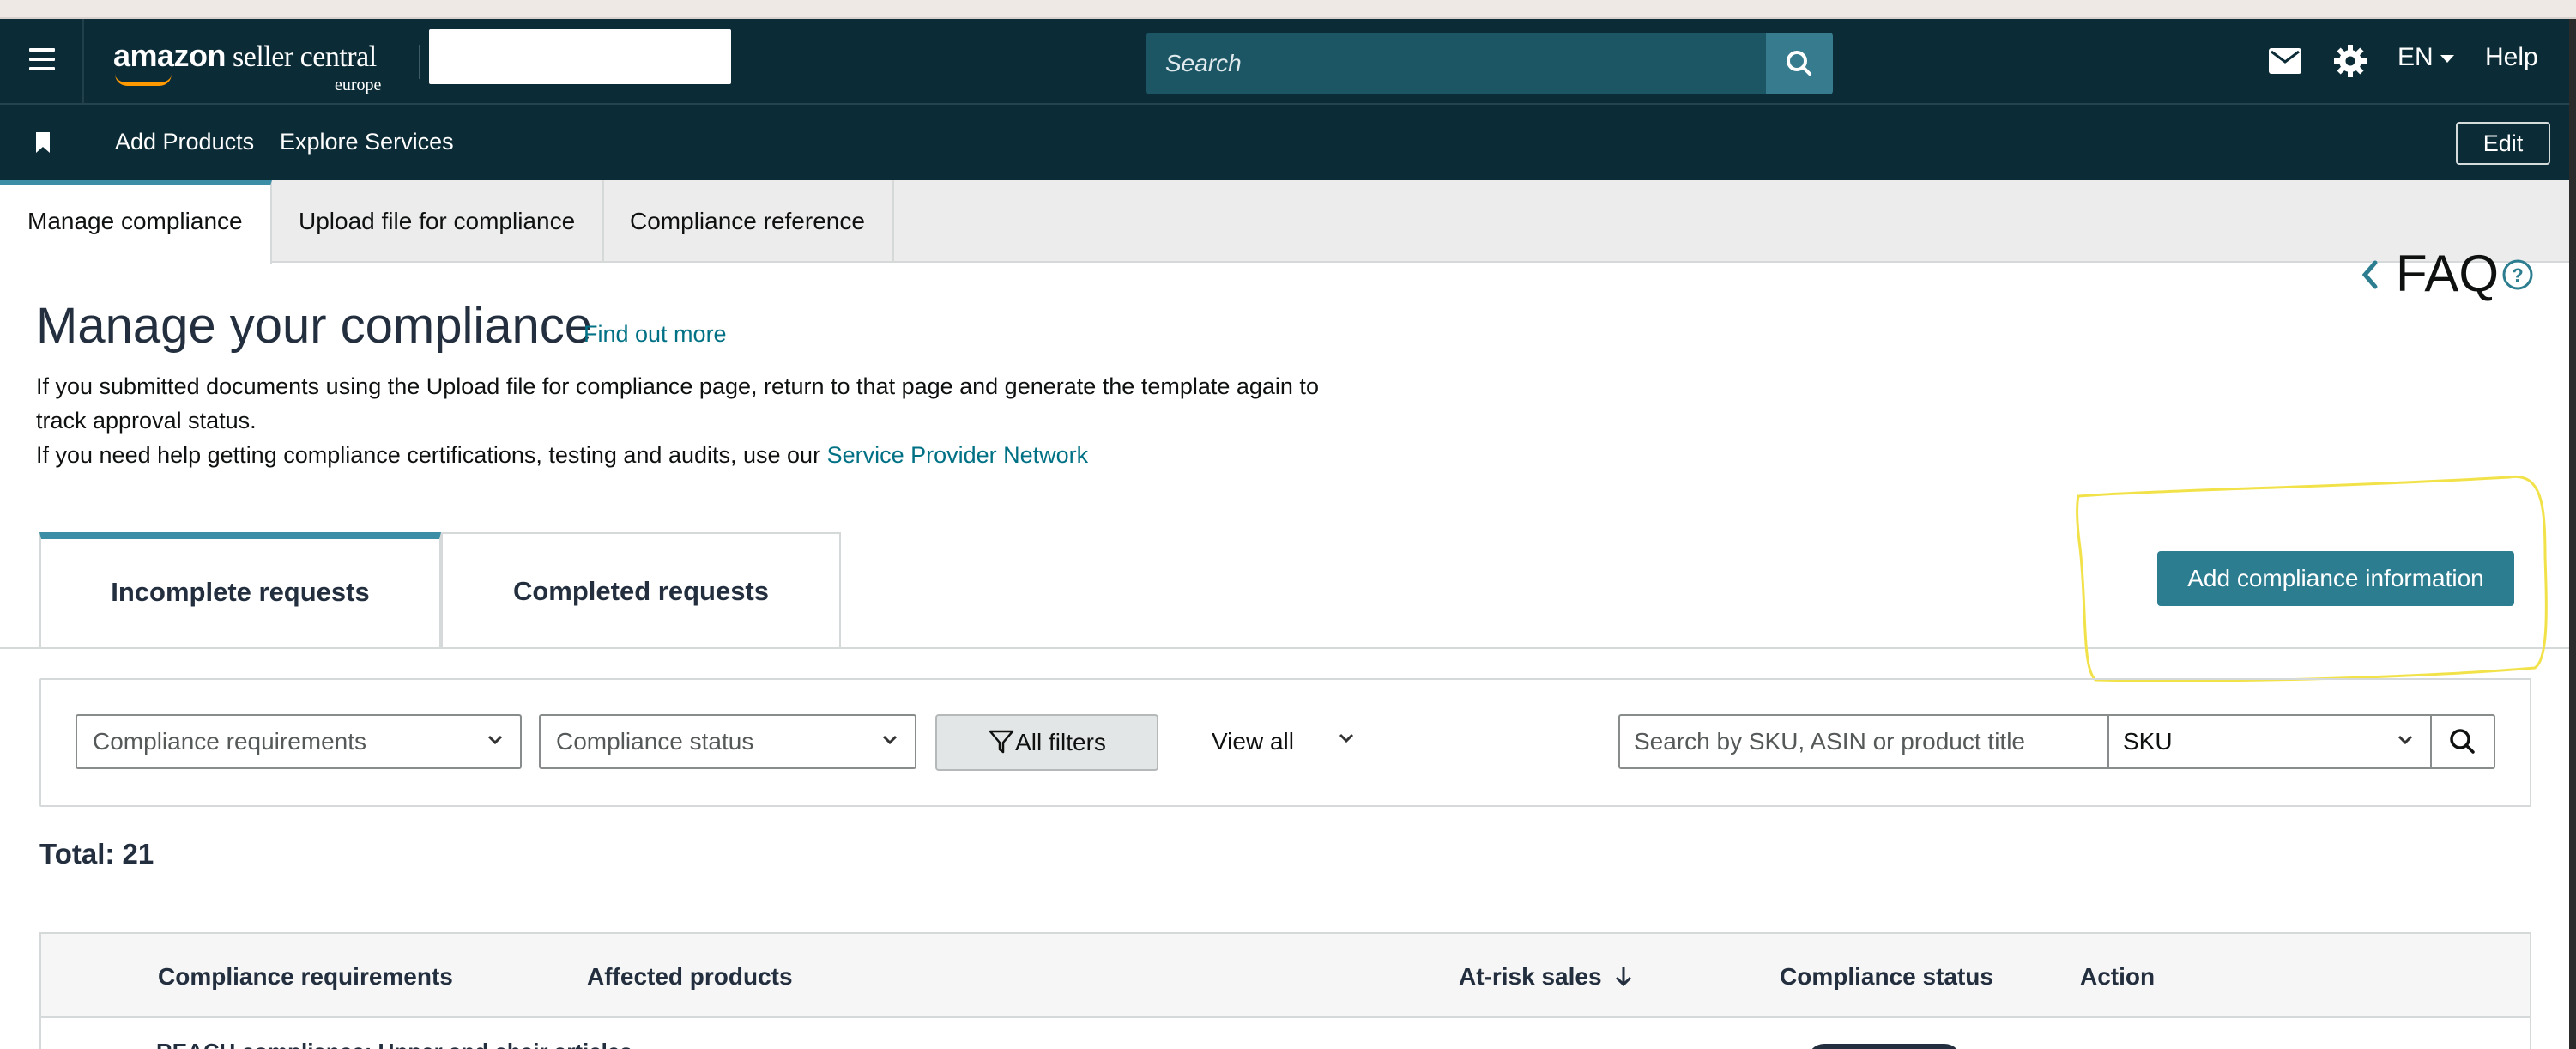 The width and height of the screenshot is (2576, 1049). I want to click on global-search, so click(1489, 64).